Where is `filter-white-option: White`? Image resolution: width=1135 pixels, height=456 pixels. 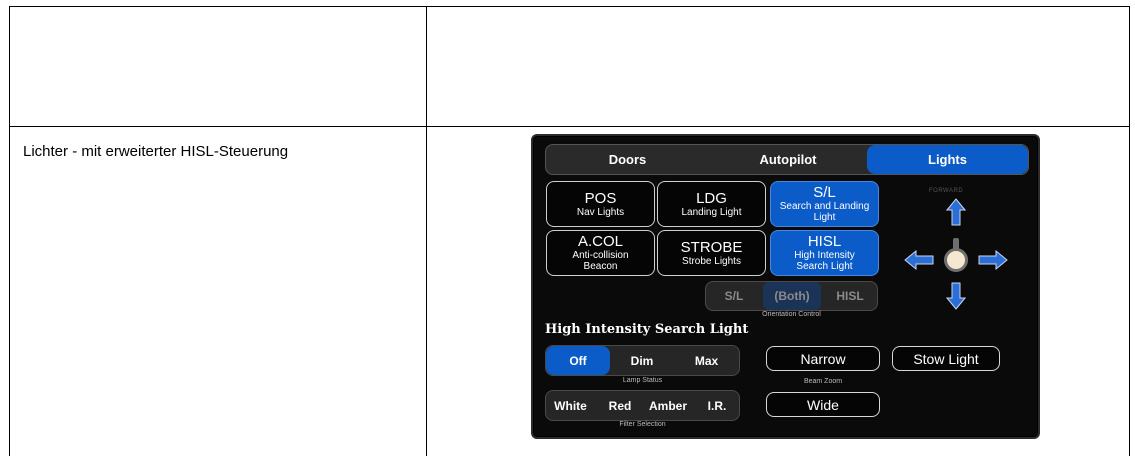 filter-white-option: White is located at coordinates (570, 405).